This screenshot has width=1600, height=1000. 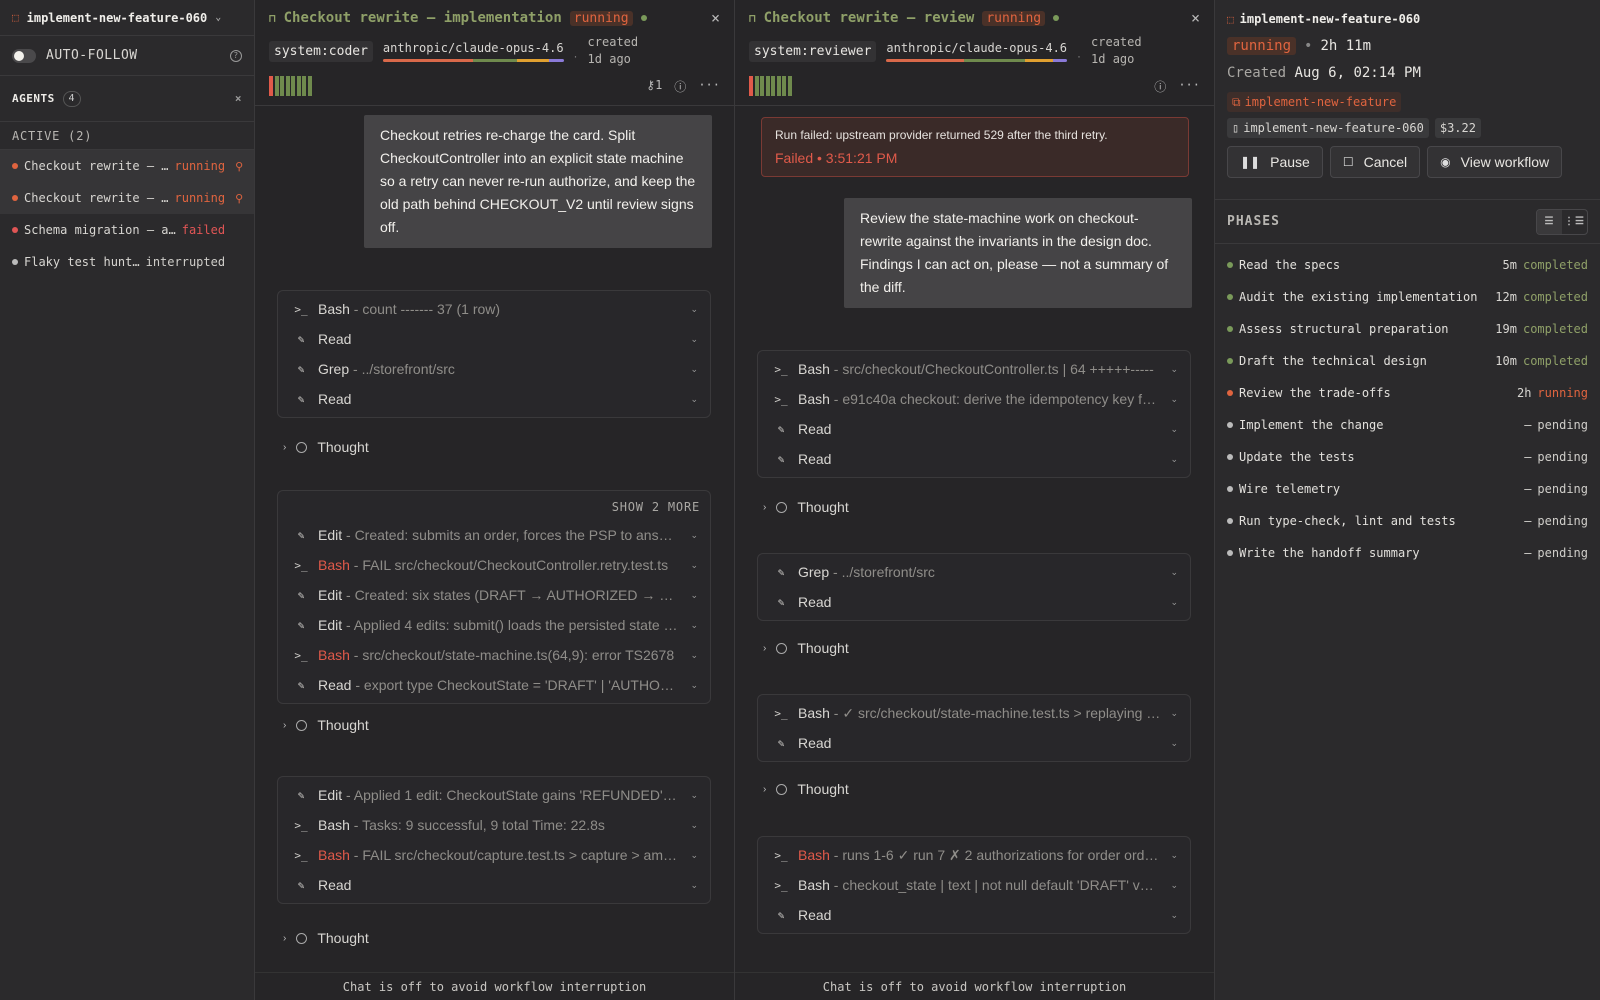 What do you see at coordinates (127, 262) in the screenshot?
I see `agent-list-item: Flaky test hunt… interrupted` at bounding box center [127, 262].